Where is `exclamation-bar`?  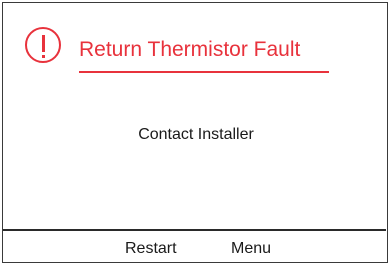 exclamation-bar is located at coordinates (43, 43).